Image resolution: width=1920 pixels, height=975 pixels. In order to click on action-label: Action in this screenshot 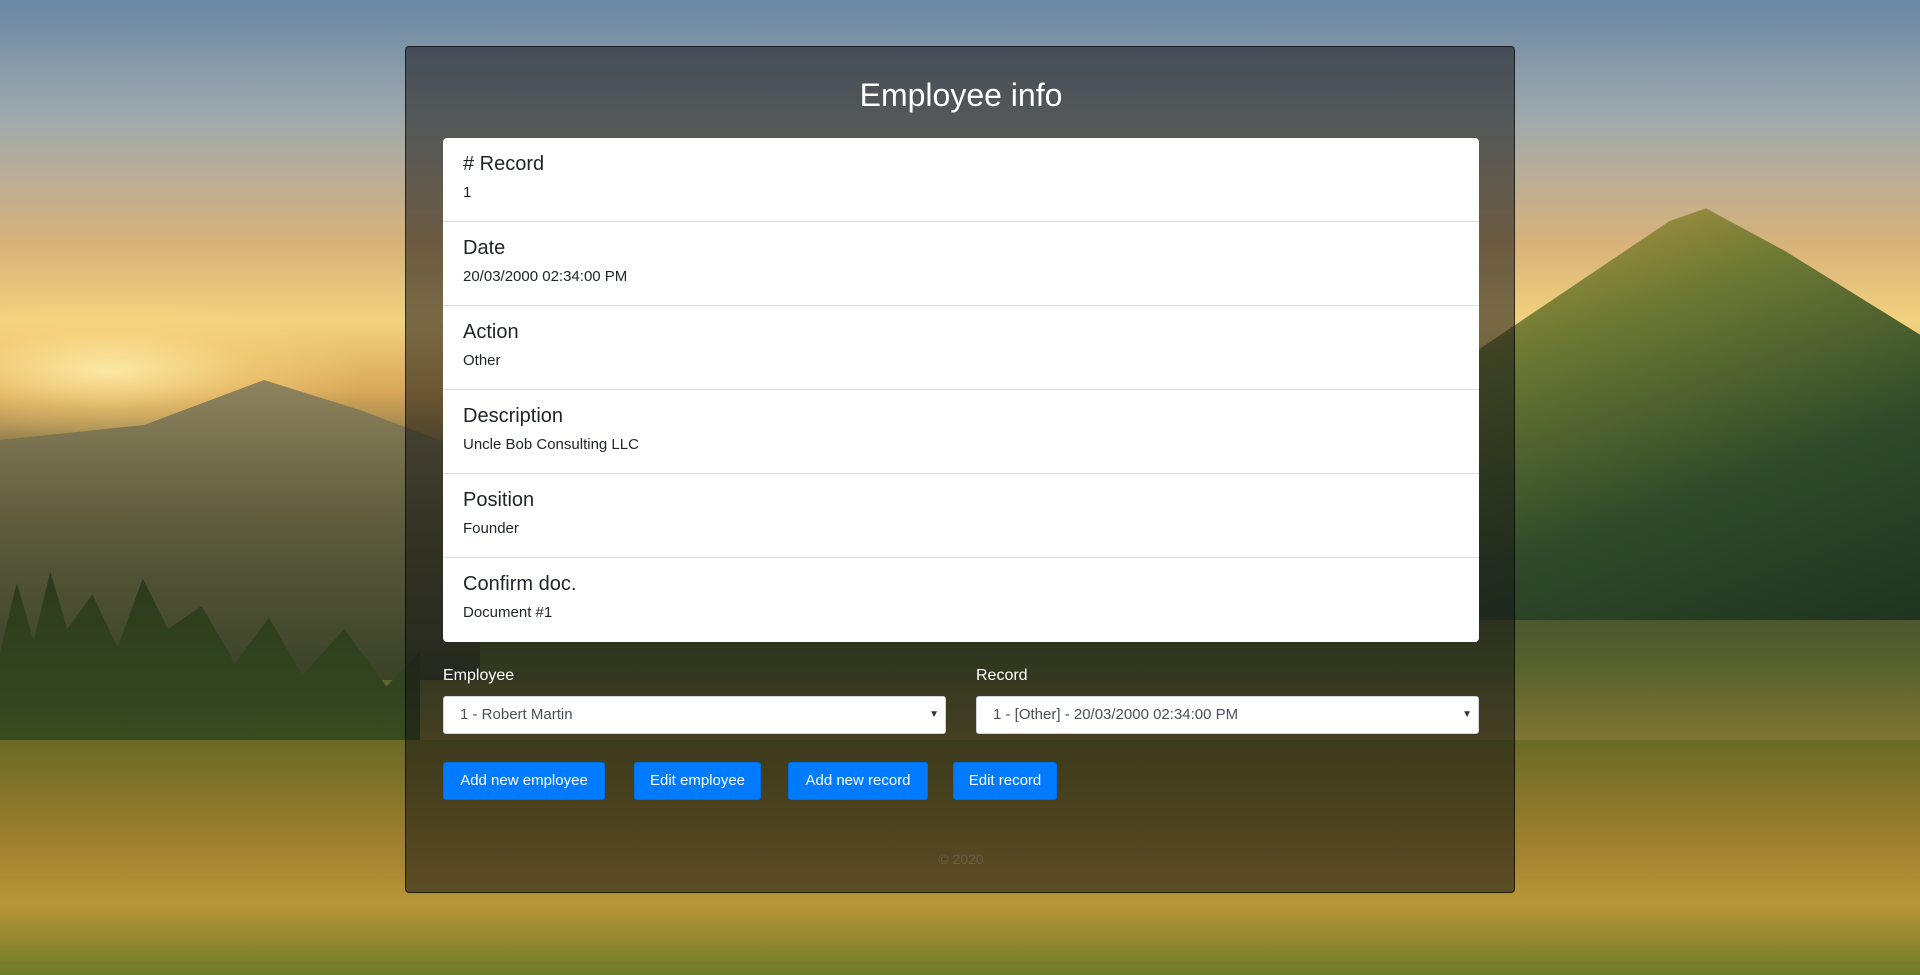, I will do `click(491, 332)`.